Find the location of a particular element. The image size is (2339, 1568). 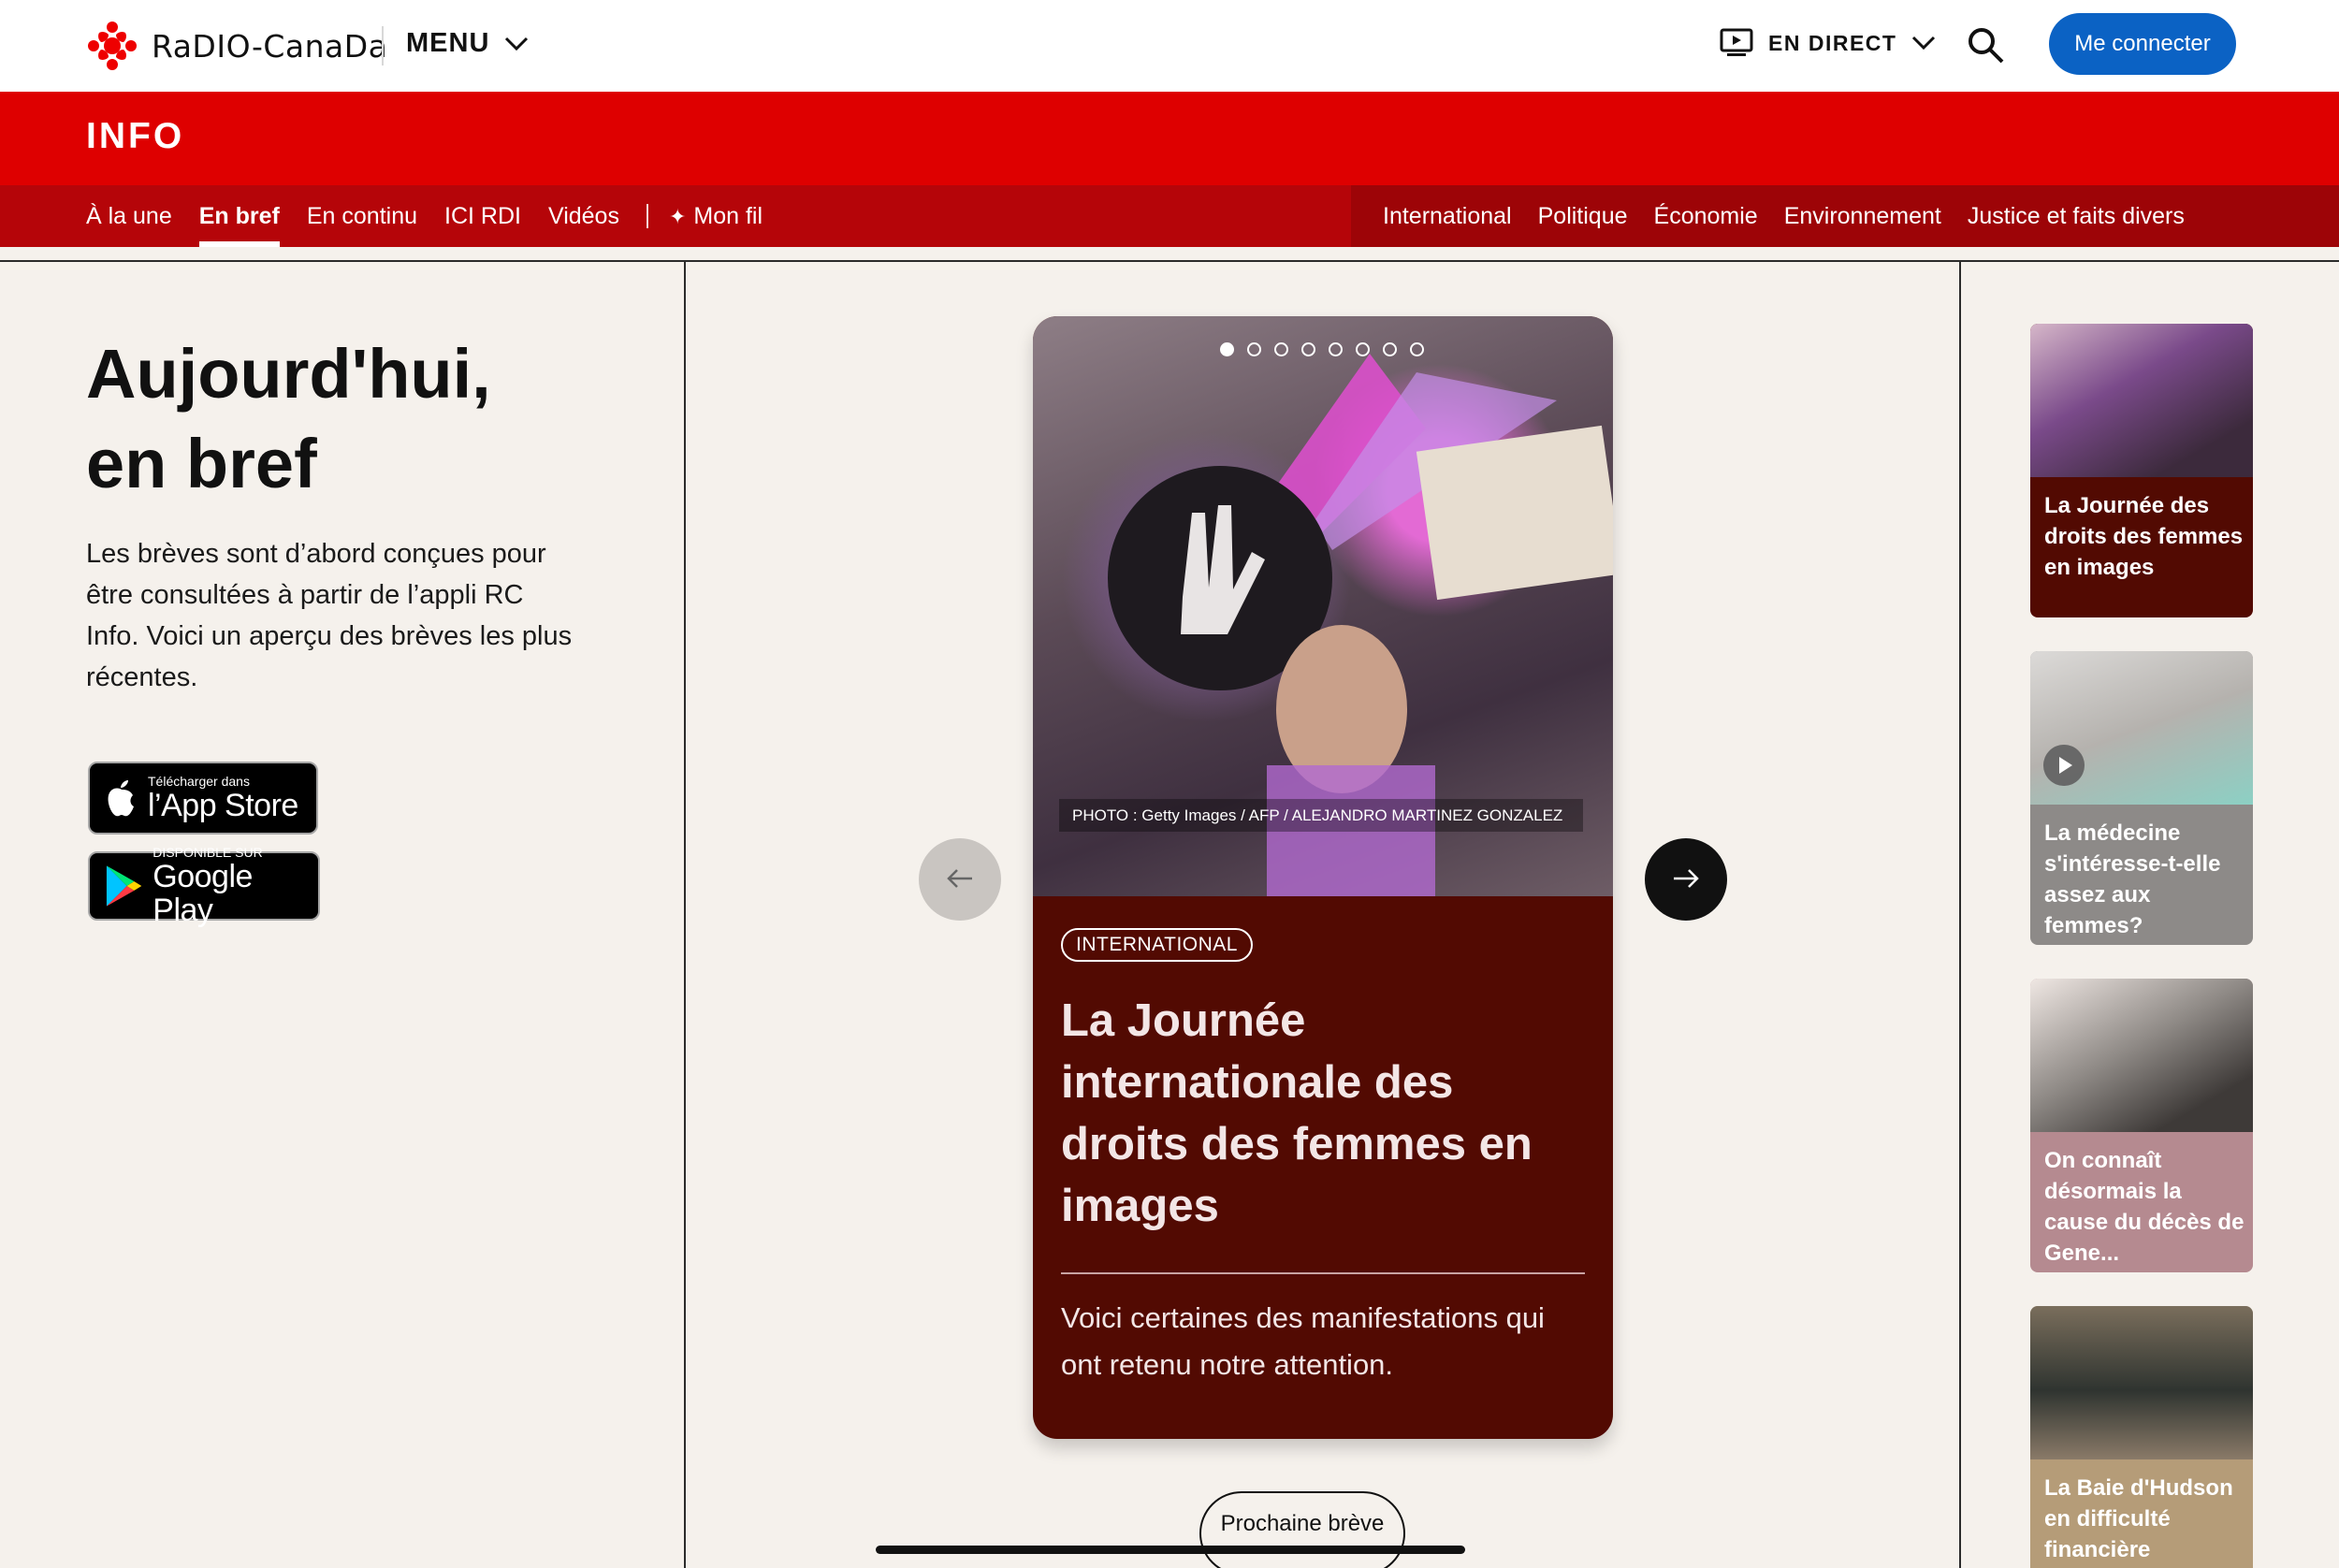

previous-button is located at coordinates (960, 879).